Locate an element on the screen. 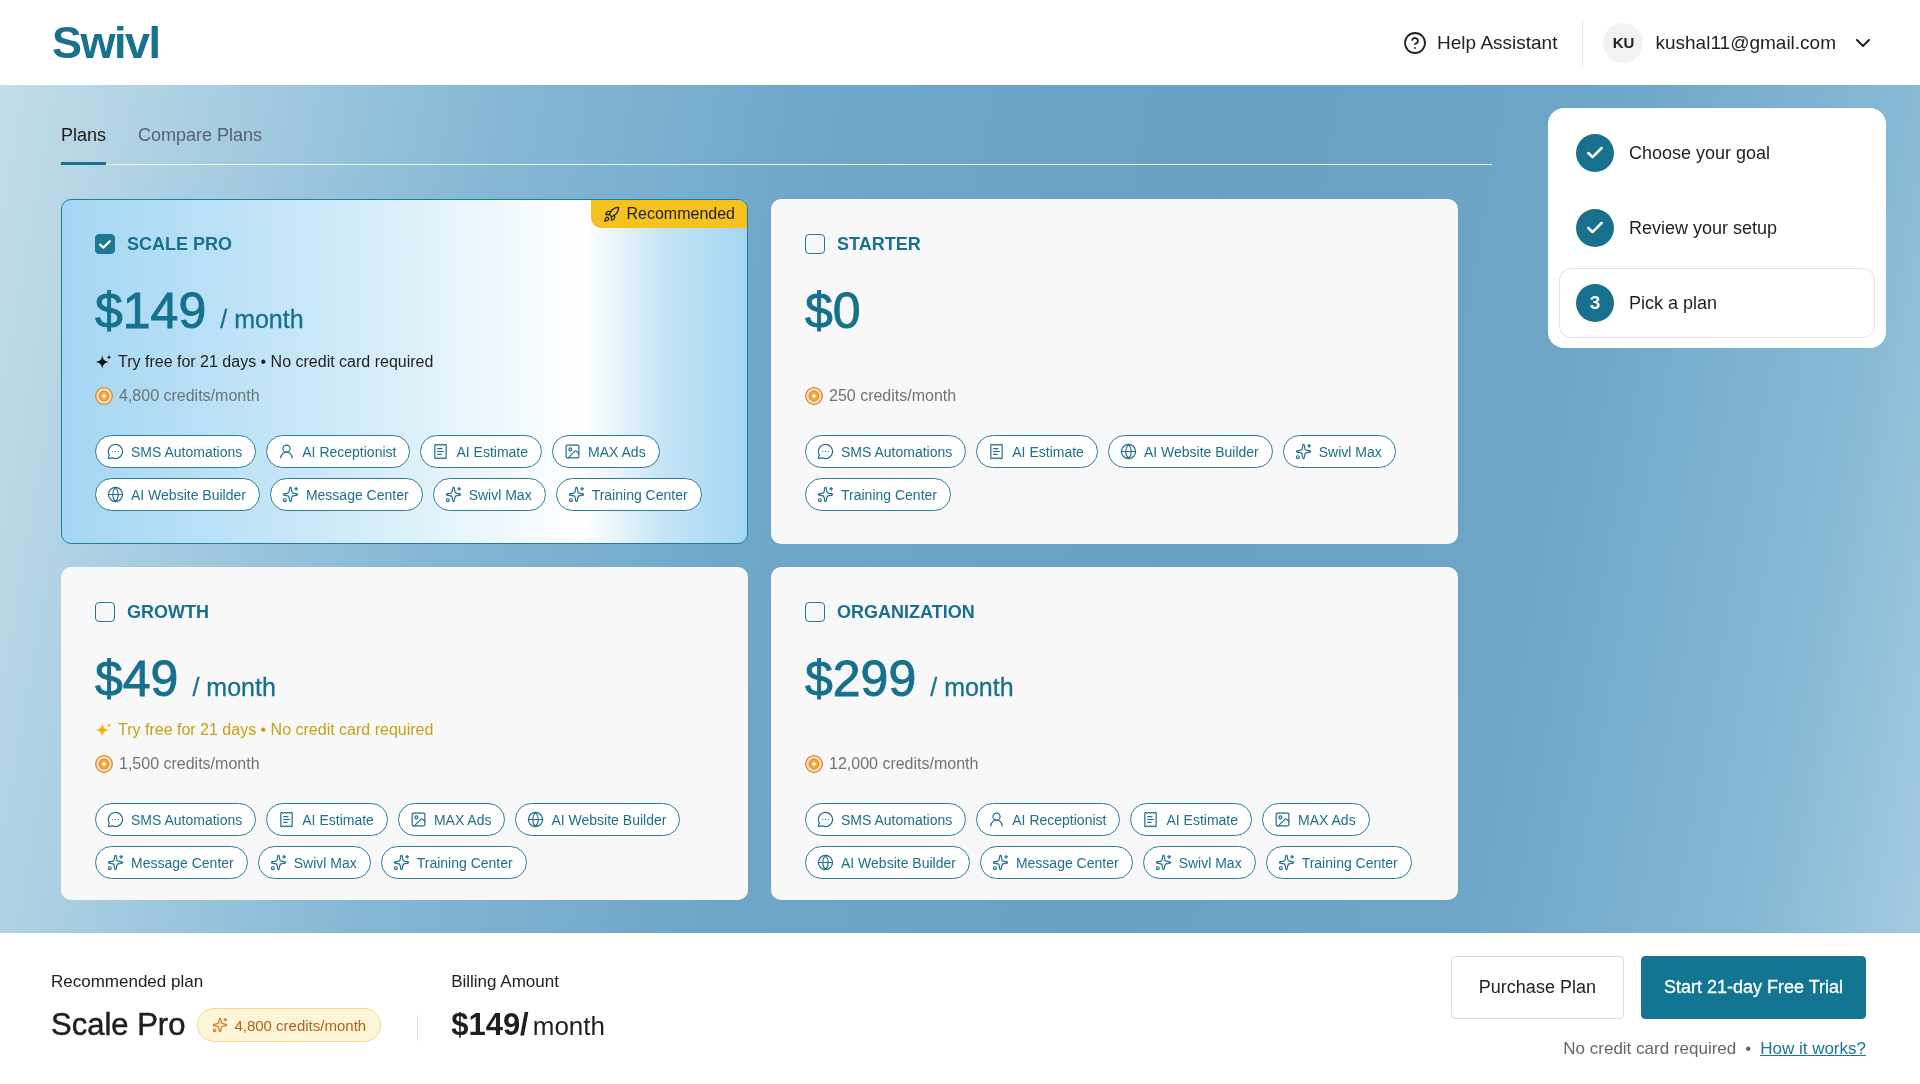 This screenshot has width=1920, height=1084. step-number: 3 is located at coordinates (1595, 303).